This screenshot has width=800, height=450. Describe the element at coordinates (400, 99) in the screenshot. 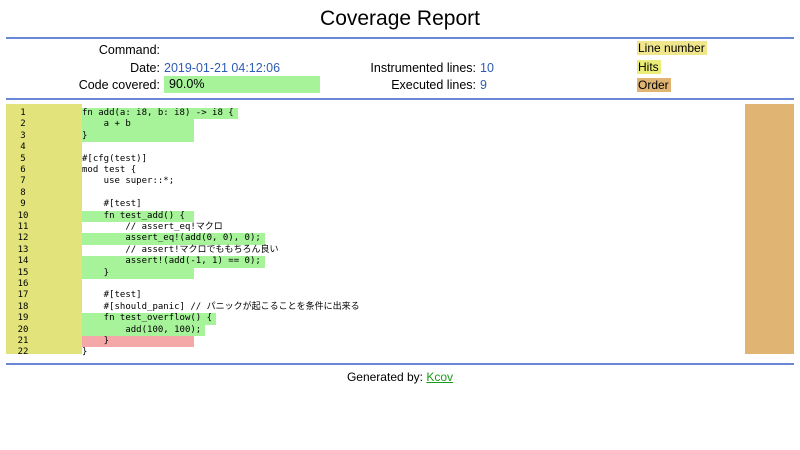

I see `header-divider-bottom` at that location.